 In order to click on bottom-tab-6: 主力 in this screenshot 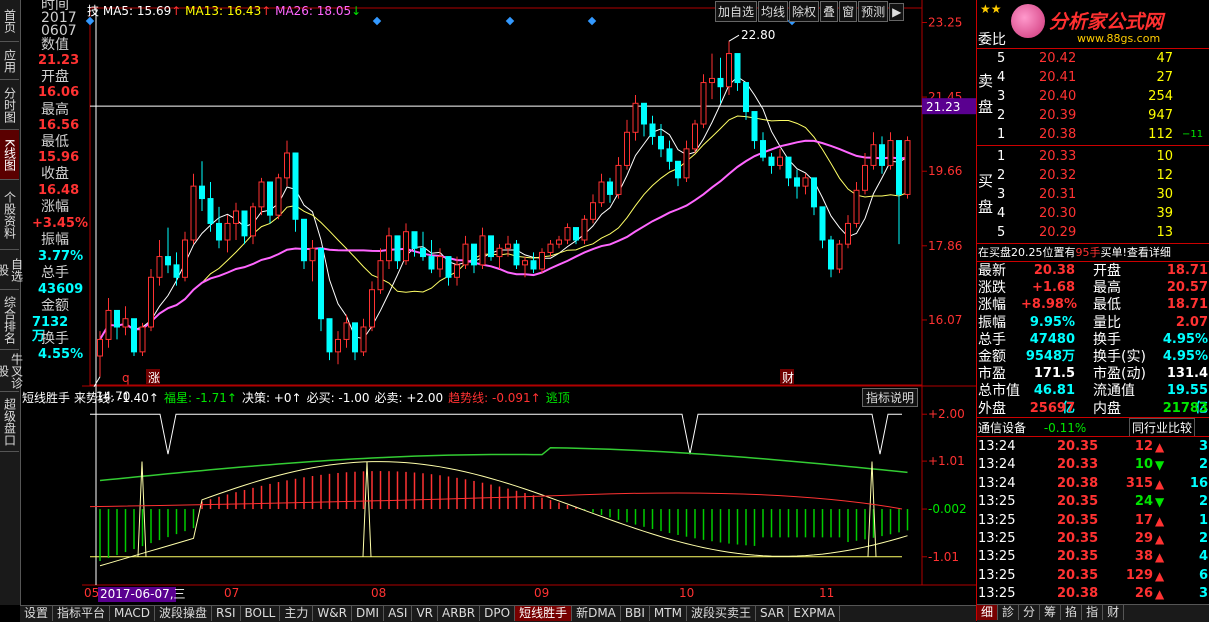, I will do `click(297, 613)`.